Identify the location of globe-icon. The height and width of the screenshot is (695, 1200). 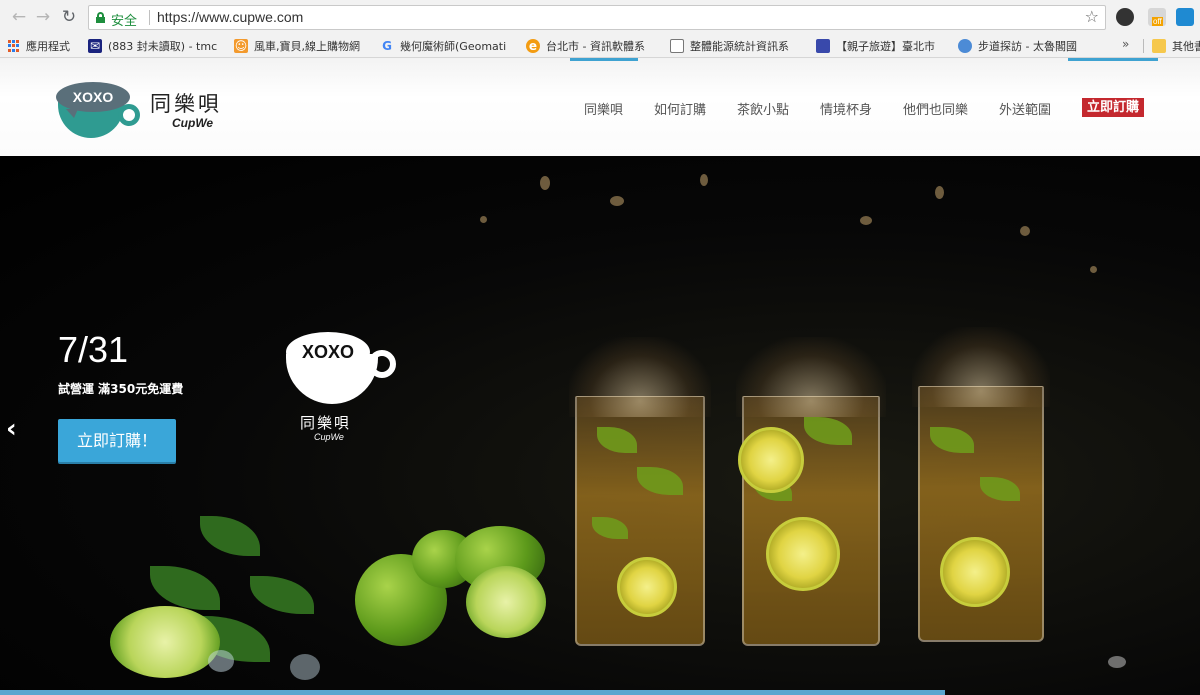
(965, 46).